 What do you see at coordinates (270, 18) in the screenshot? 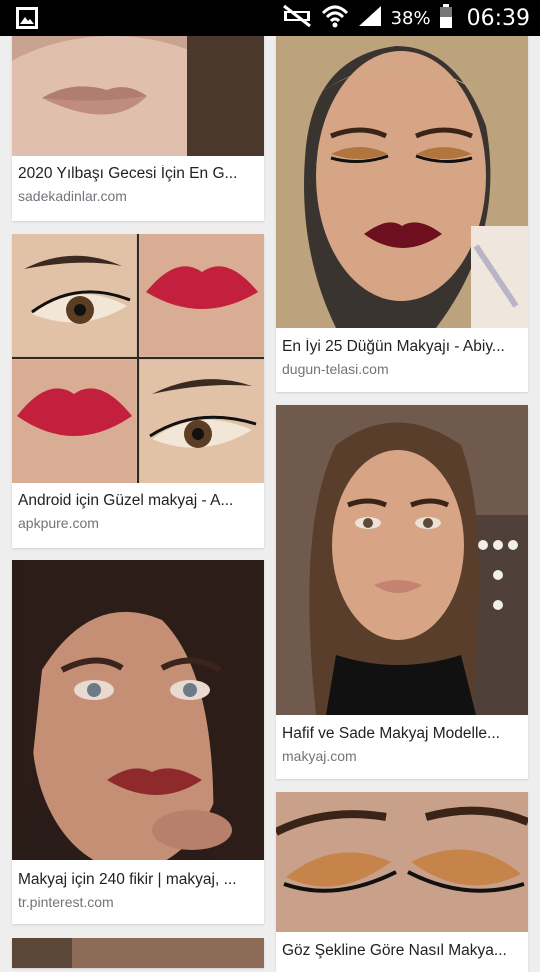
I see `status-bar: 38% 06:39` at bounding box center [270, 18].